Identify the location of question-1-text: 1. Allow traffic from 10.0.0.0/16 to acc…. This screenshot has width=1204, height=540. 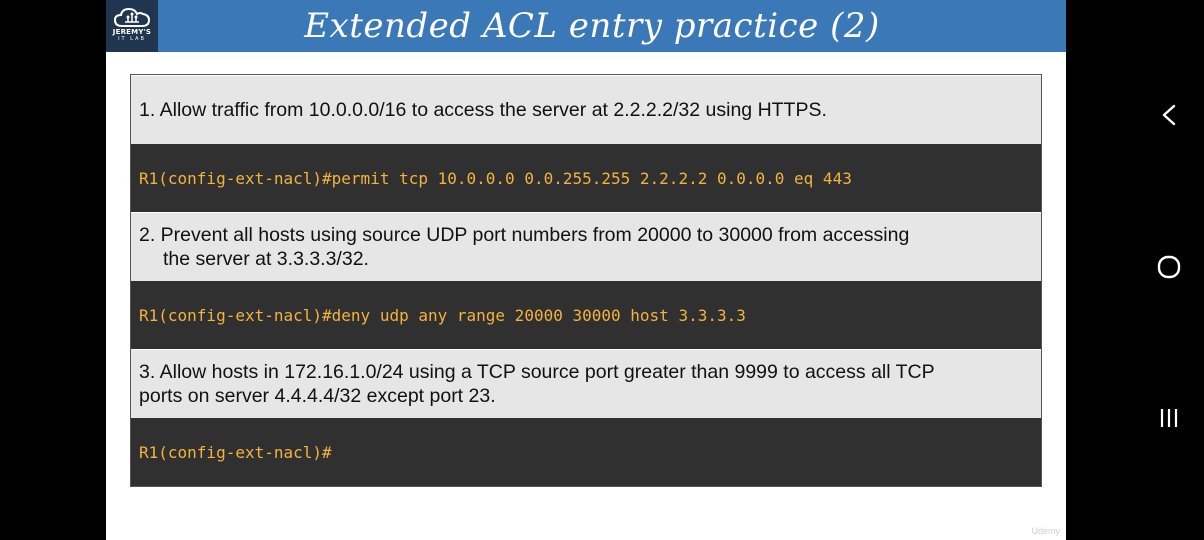
(483, 110).